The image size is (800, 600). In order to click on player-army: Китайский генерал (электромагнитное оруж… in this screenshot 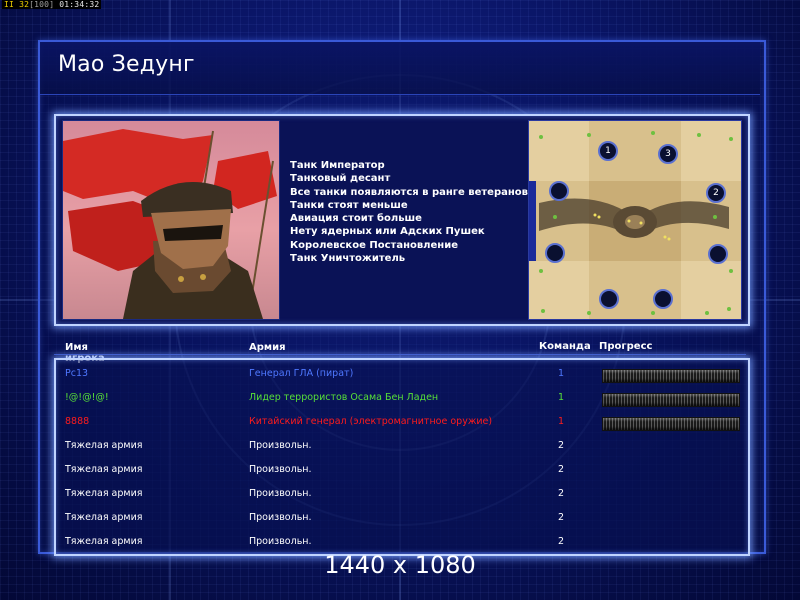, I will do `click(371, 421)`.